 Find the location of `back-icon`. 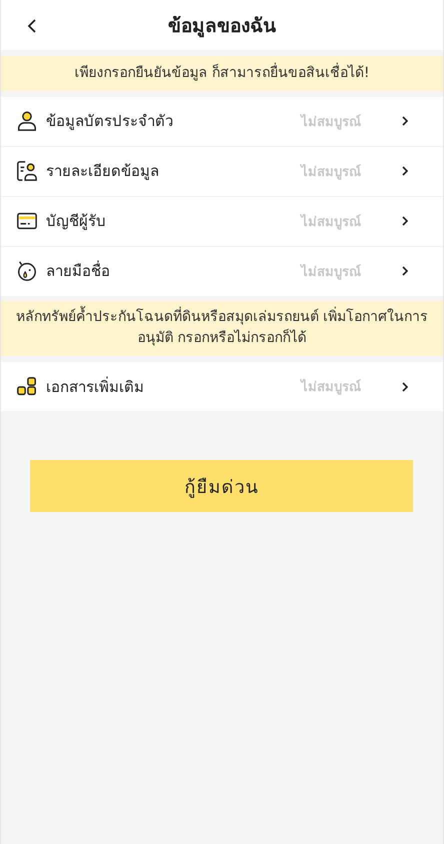

back-icon is located at coordinates (32, 26).